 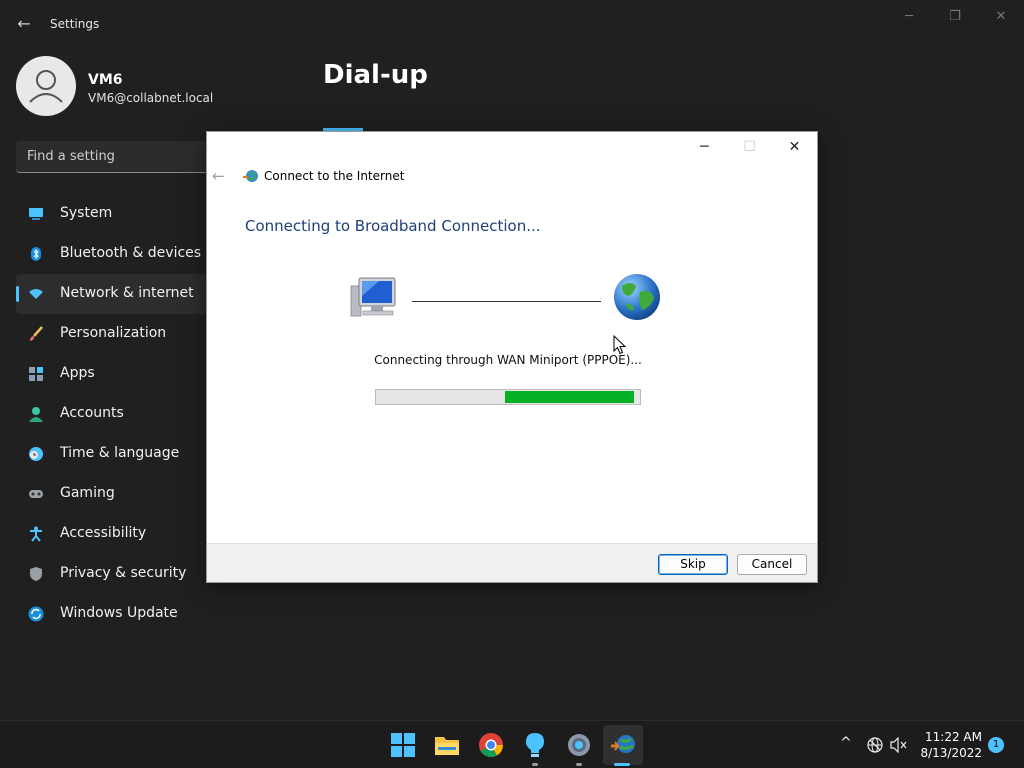 What do you see at coordinates (693, 564) in the screenshot?
I see `skip-button: Skip` at bounding box center [693, 564].